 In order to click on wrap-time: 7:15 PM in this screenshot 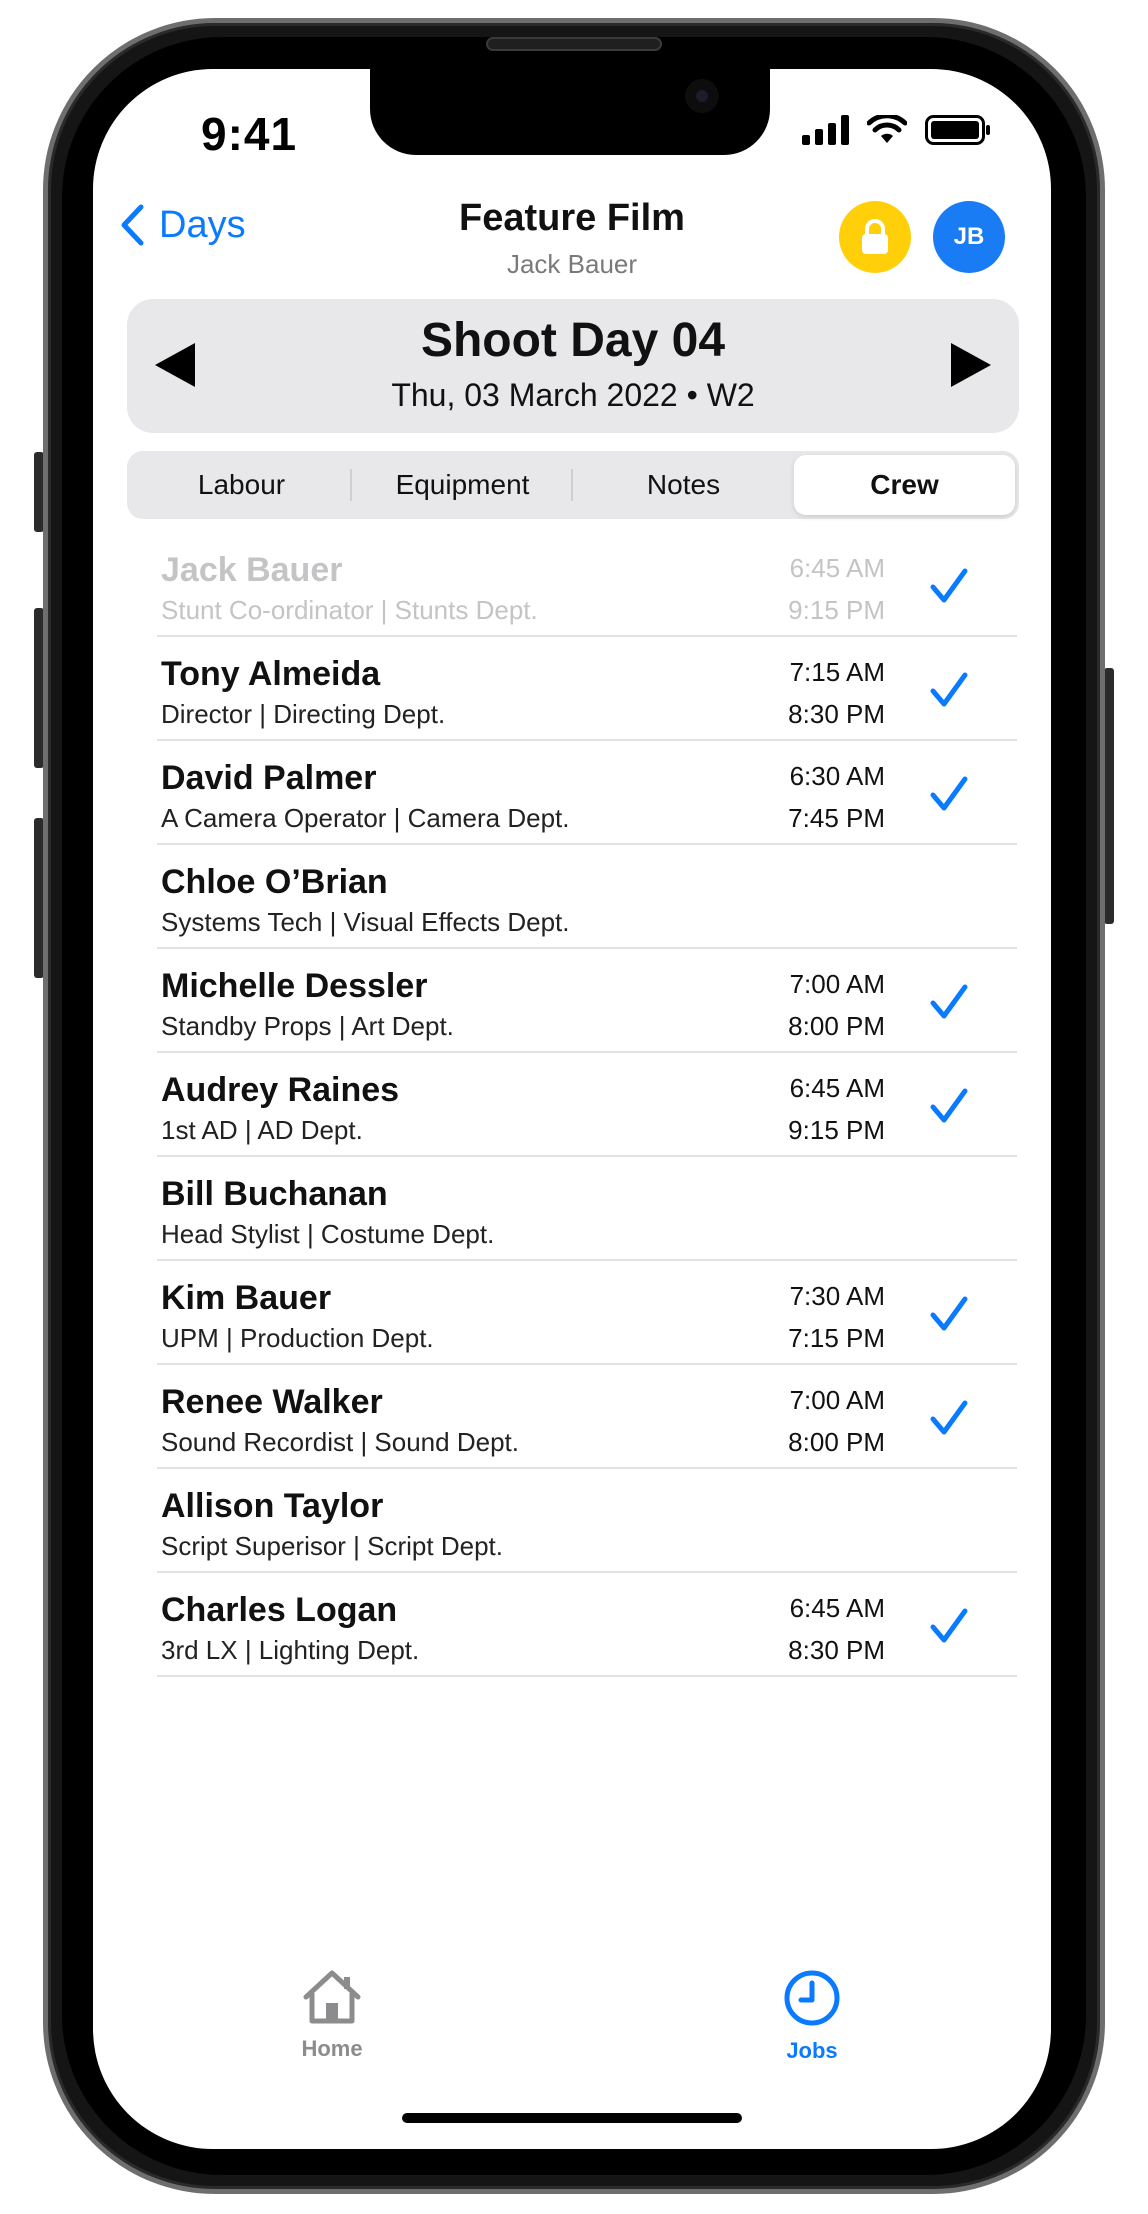, I will do `click(836, 1338)`.